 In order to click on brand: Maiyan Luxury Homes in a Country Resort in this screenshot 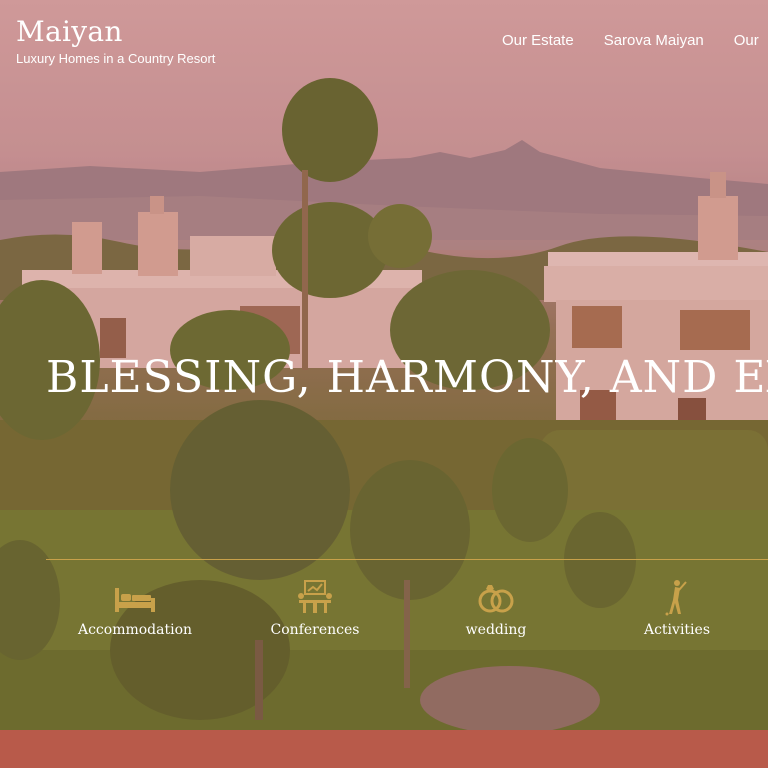, I will do `click(115, 40)`.